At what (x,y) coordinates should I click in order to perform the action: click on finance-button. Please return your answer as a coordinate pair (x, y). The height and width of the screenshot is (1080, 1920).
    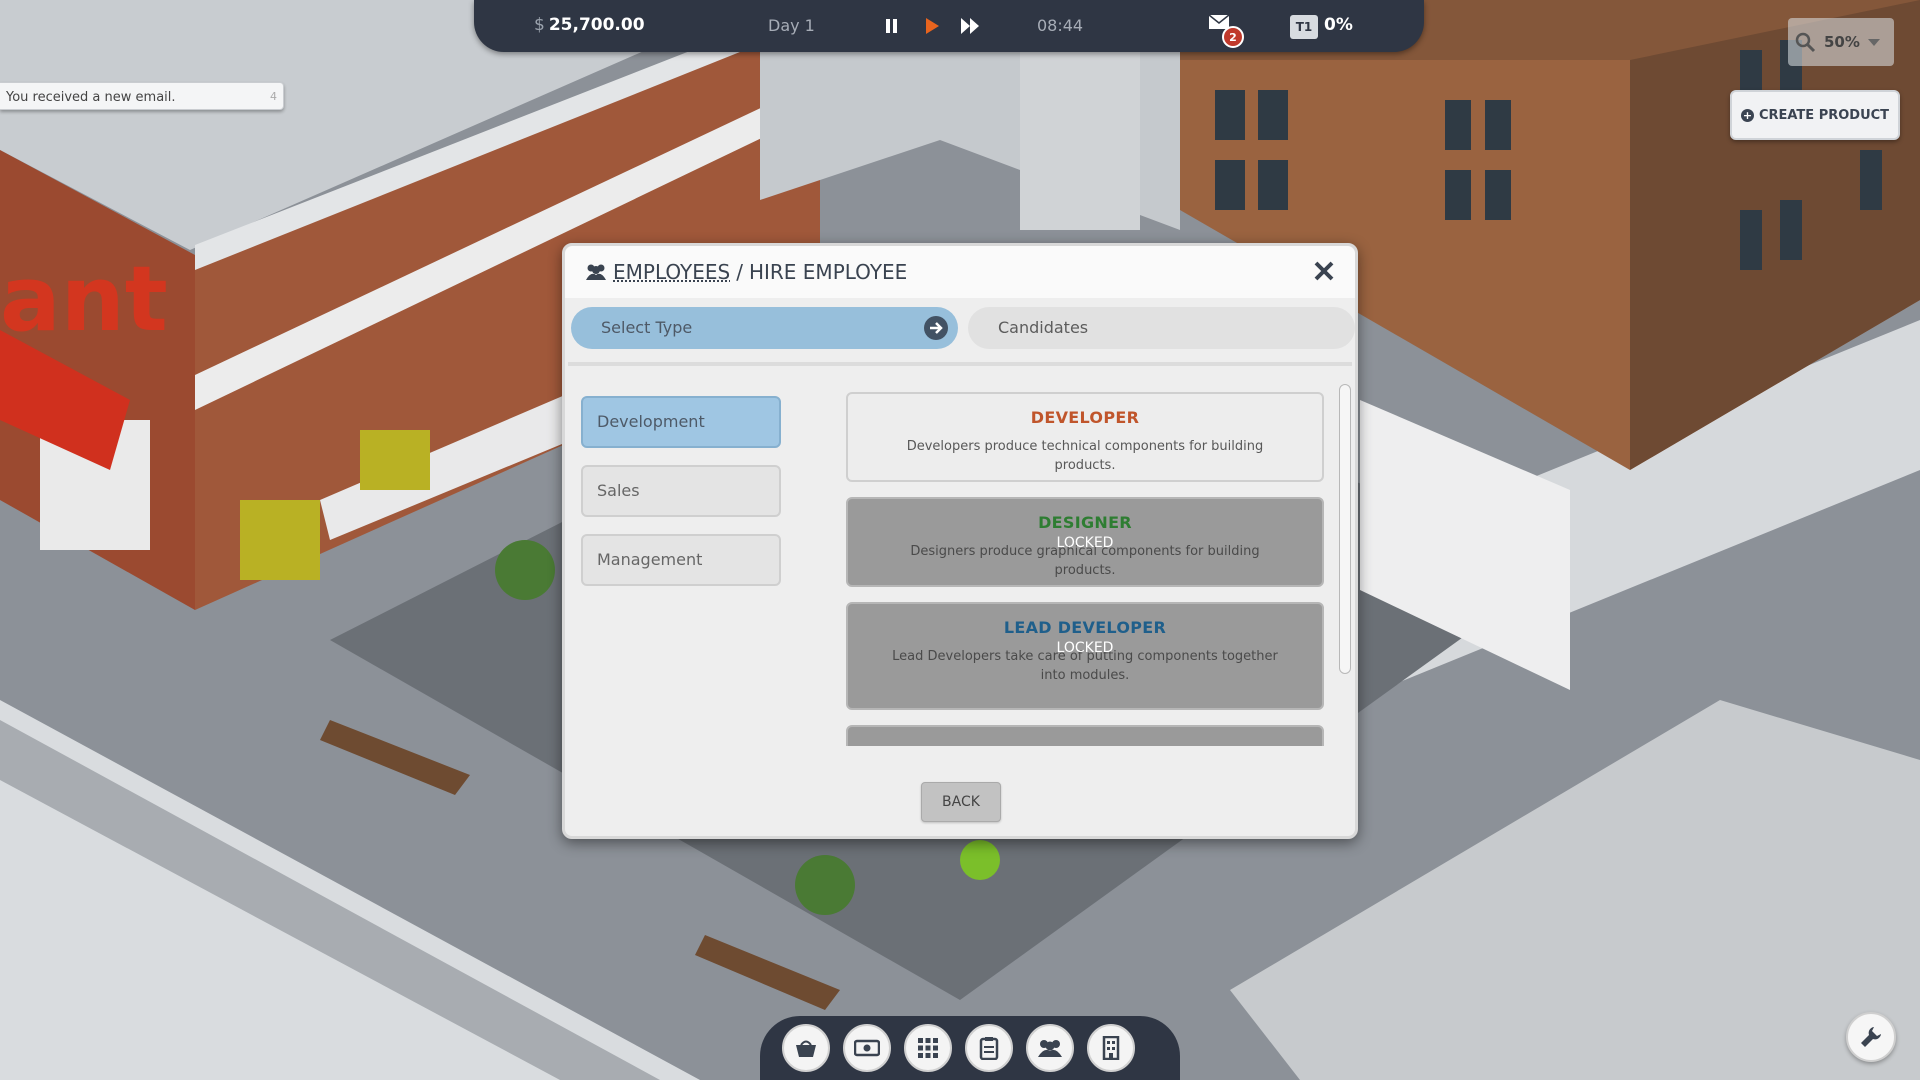
    Looking at the image, I should click on (867, 1048).